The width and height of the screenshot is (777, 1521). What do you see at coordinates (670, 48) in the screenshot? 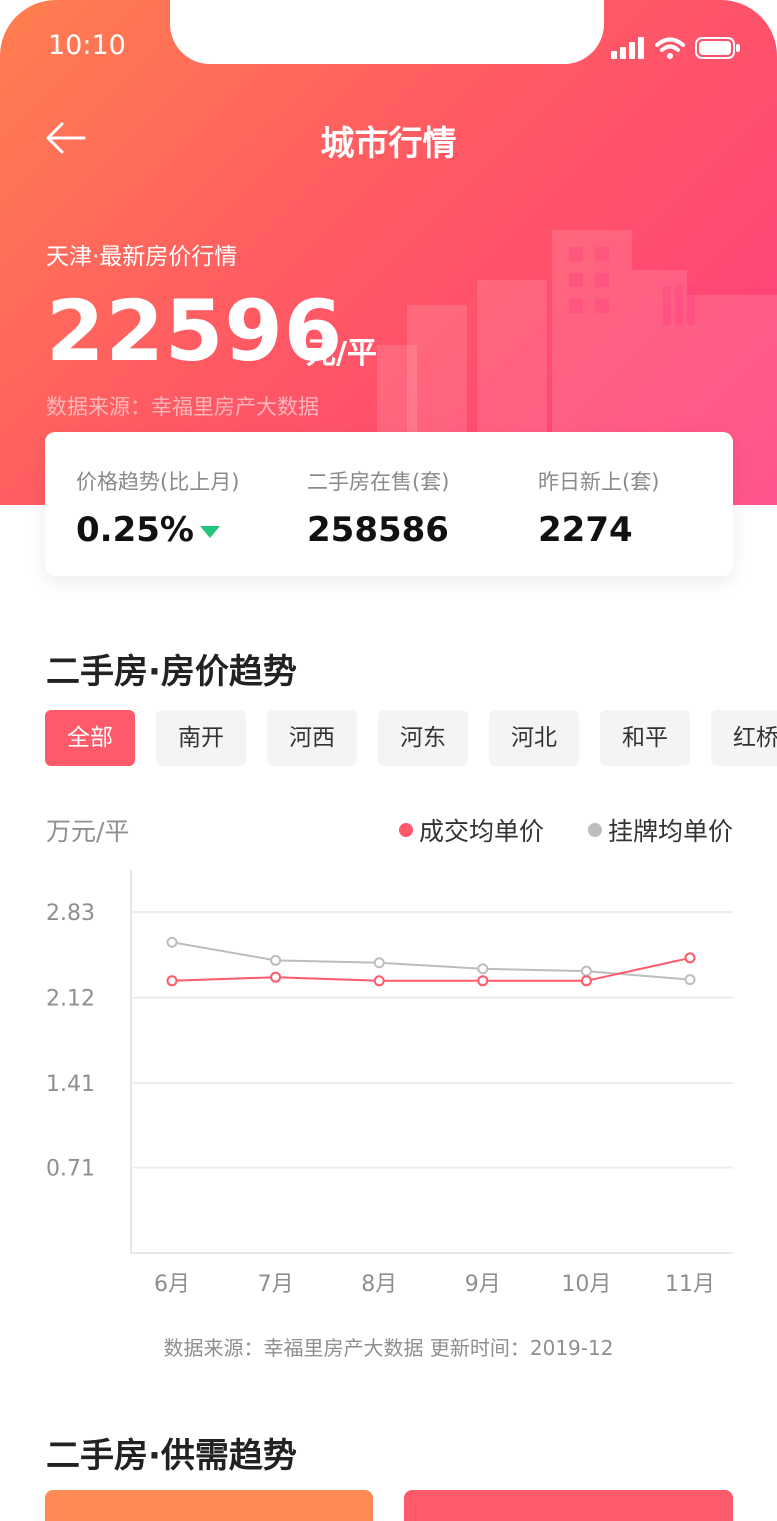
I see `wifi-icon` at bounding box center [670, 48].